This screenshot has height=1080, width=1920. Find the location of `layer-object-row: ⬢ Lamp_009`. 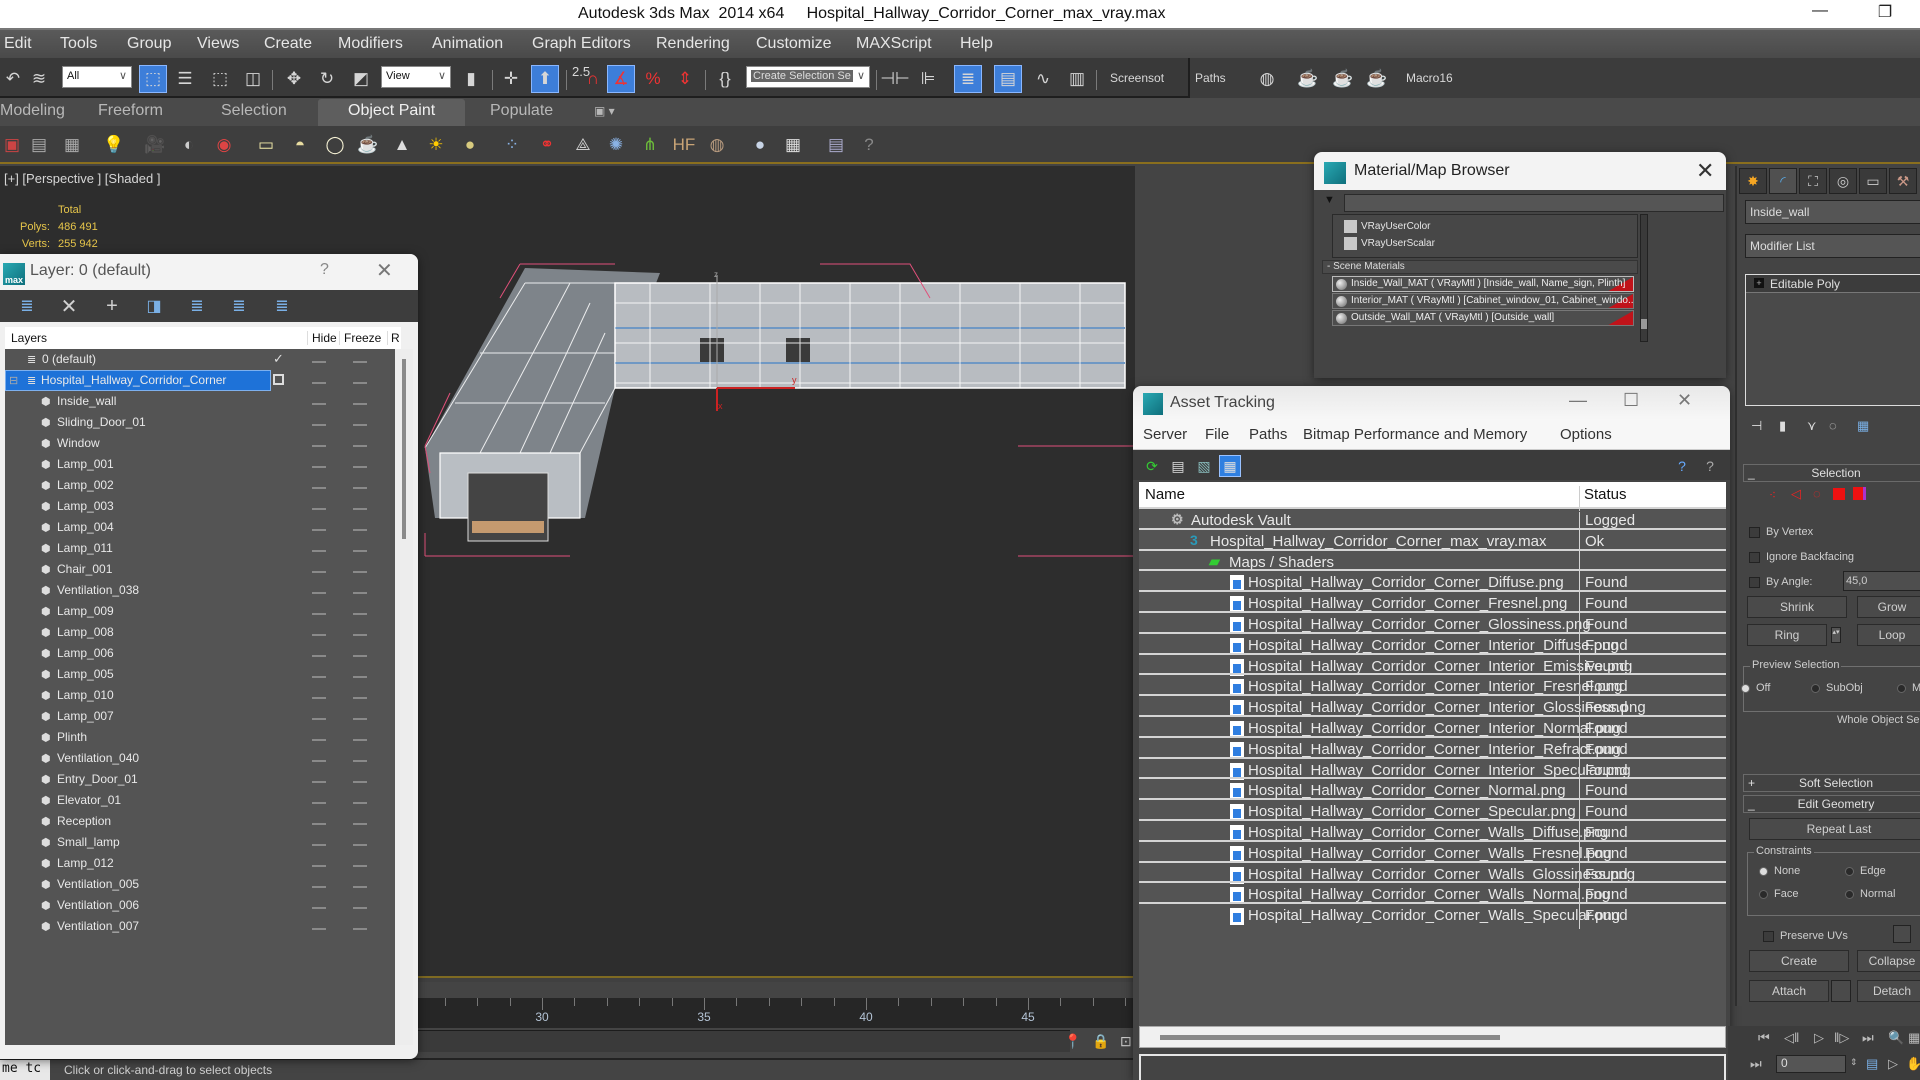

layer-object-row: ⬢ Lamp_009 is located at coordinates (200, 611).